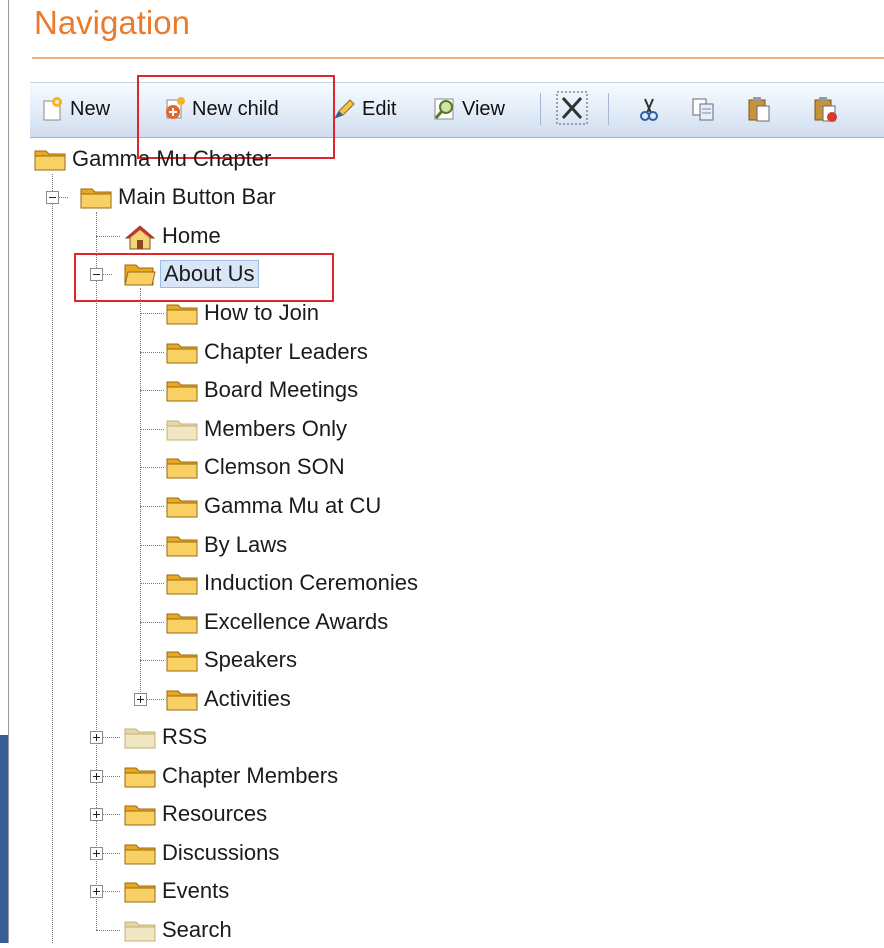  Describe the element at coordinates (261, 312) in the screenshot. I see `tree-node-label: How to Join` at that location.